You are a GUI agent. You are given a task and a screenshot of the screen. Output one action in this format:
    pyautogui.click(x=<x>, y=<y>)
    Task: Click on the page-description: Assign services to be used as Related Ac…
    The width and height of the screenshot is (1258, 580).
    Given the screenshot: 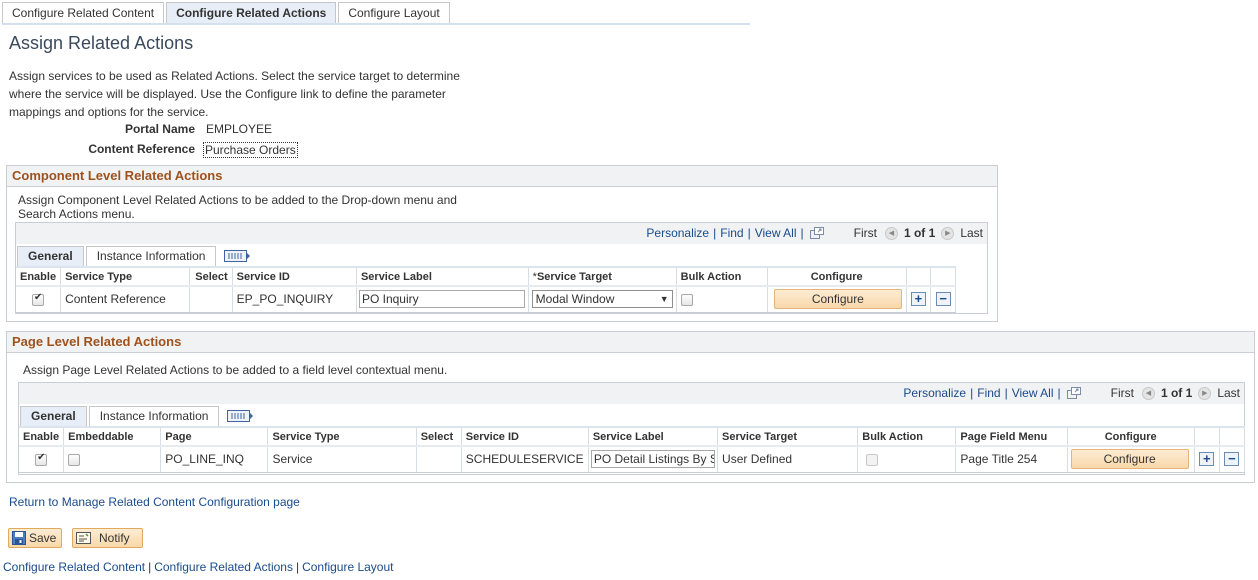 What is the action you would take?
    pyautogui.click(x=234, y=94)
    